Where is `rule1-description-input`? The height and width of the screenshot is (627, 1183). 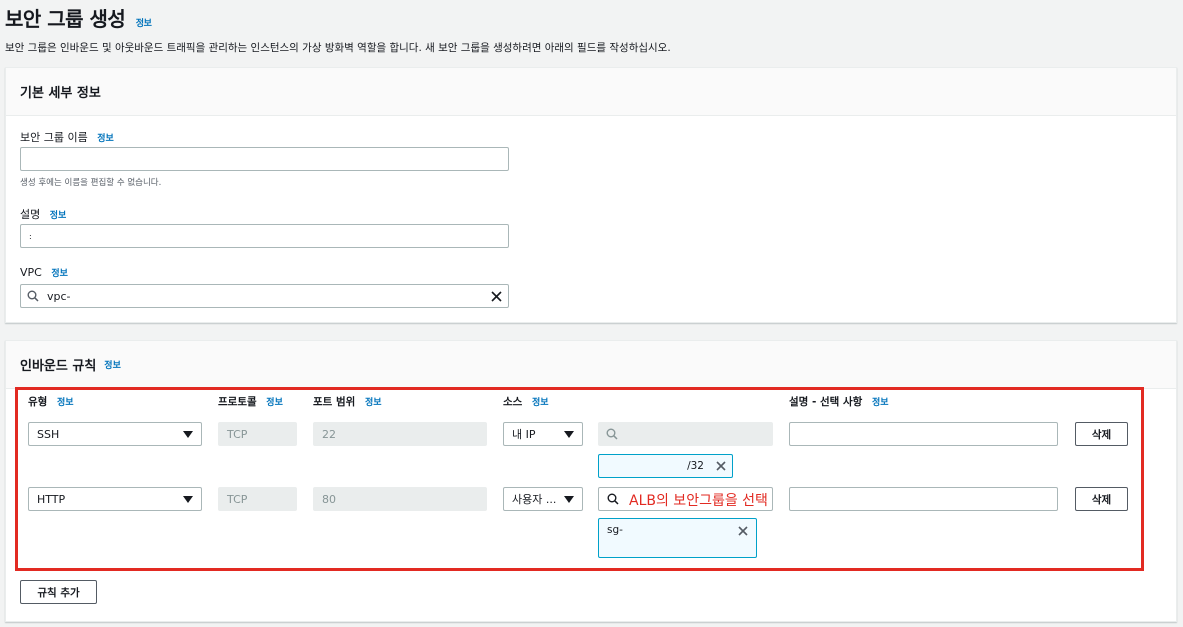 rule1-description-input is located at coordinates (923, 434).